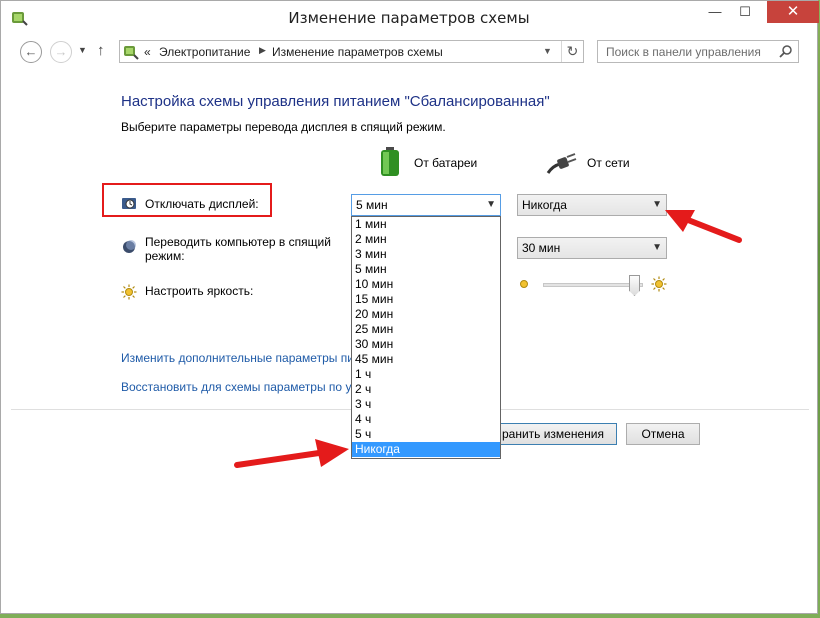 The height and width of the screenshot is (618, 820). Describe the element at coordinates (236, 387) in the screenshot. I see `restore-defaults-link: Восстановить для схемы параметры по ум` at that location.